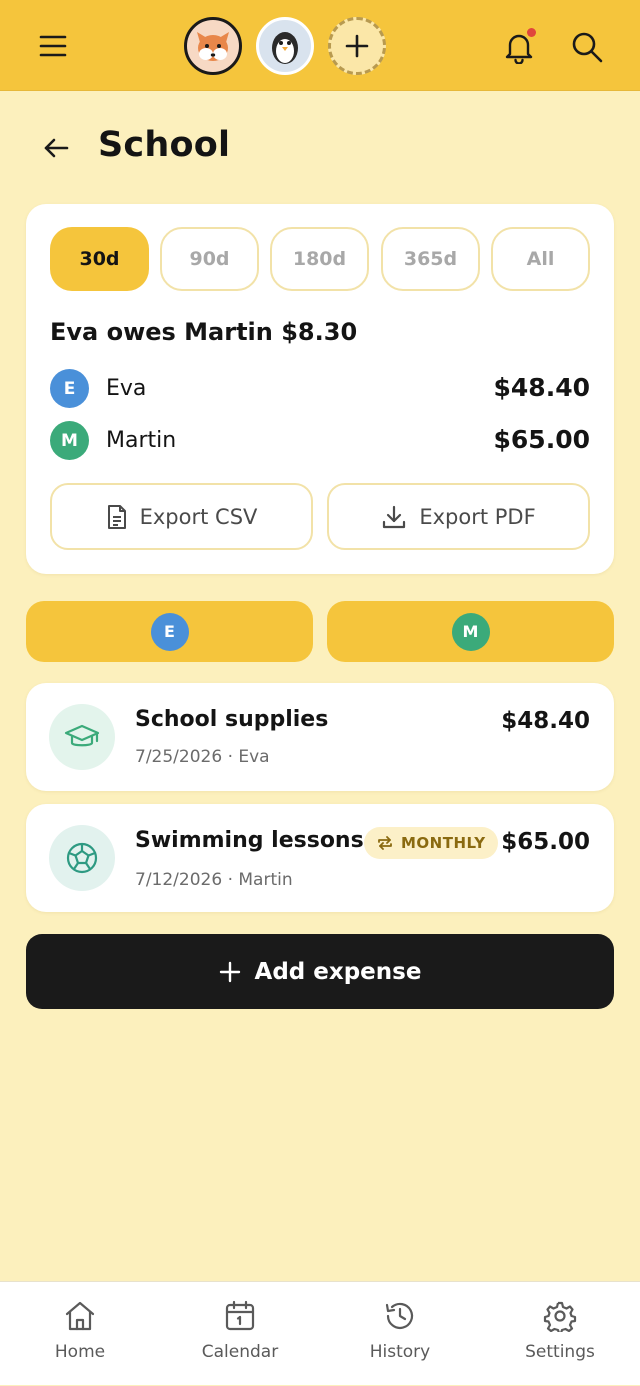  Describe the element at coordinates (319, 259) in the screenshot. I see `range-180d-button: 180d` at that location.